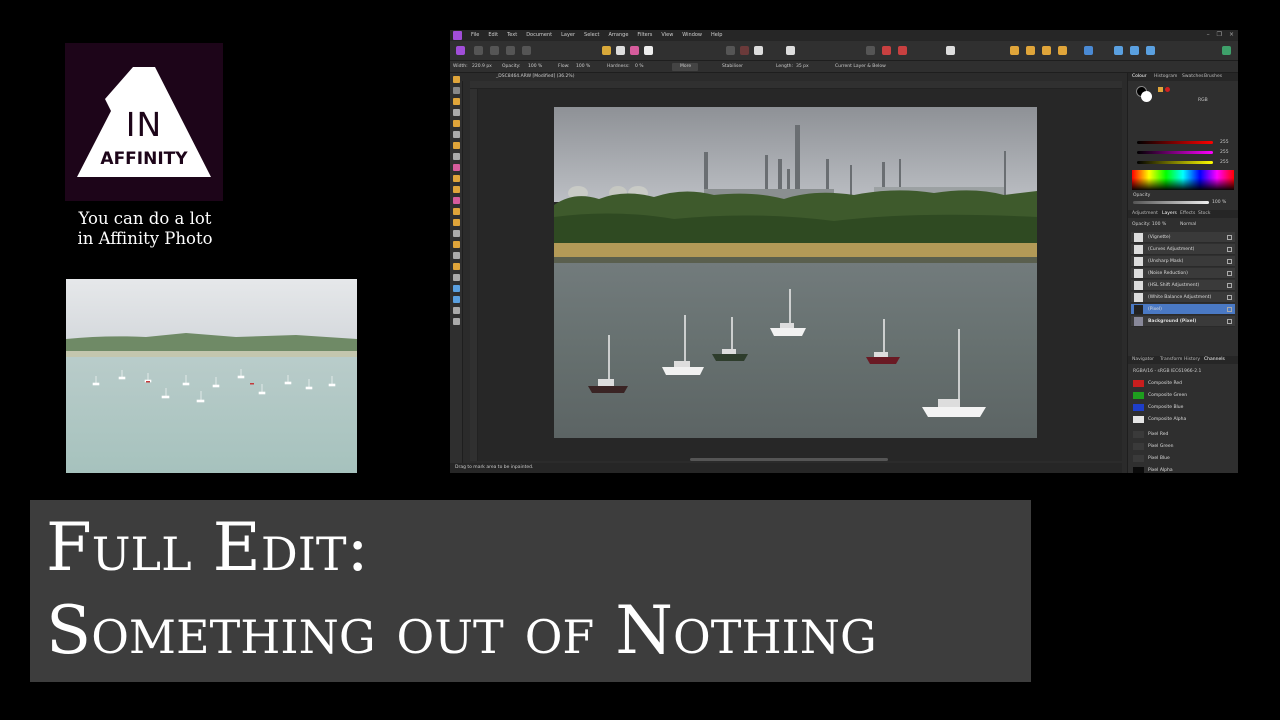 The height and width of the screenshot is (720, 1280). Describe the element at coordinates (902, 50) in the screenshot. I see `snapping-options-icon` at that location.